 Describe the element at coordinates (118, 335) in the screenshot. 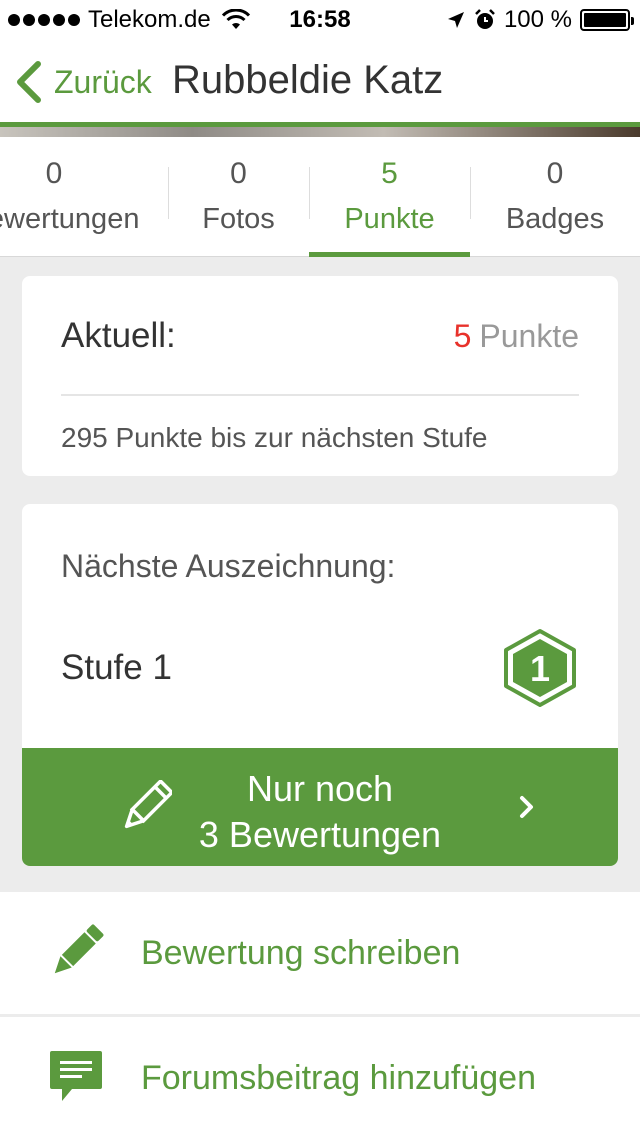

I see `current-label: Aktuell:` at that location.